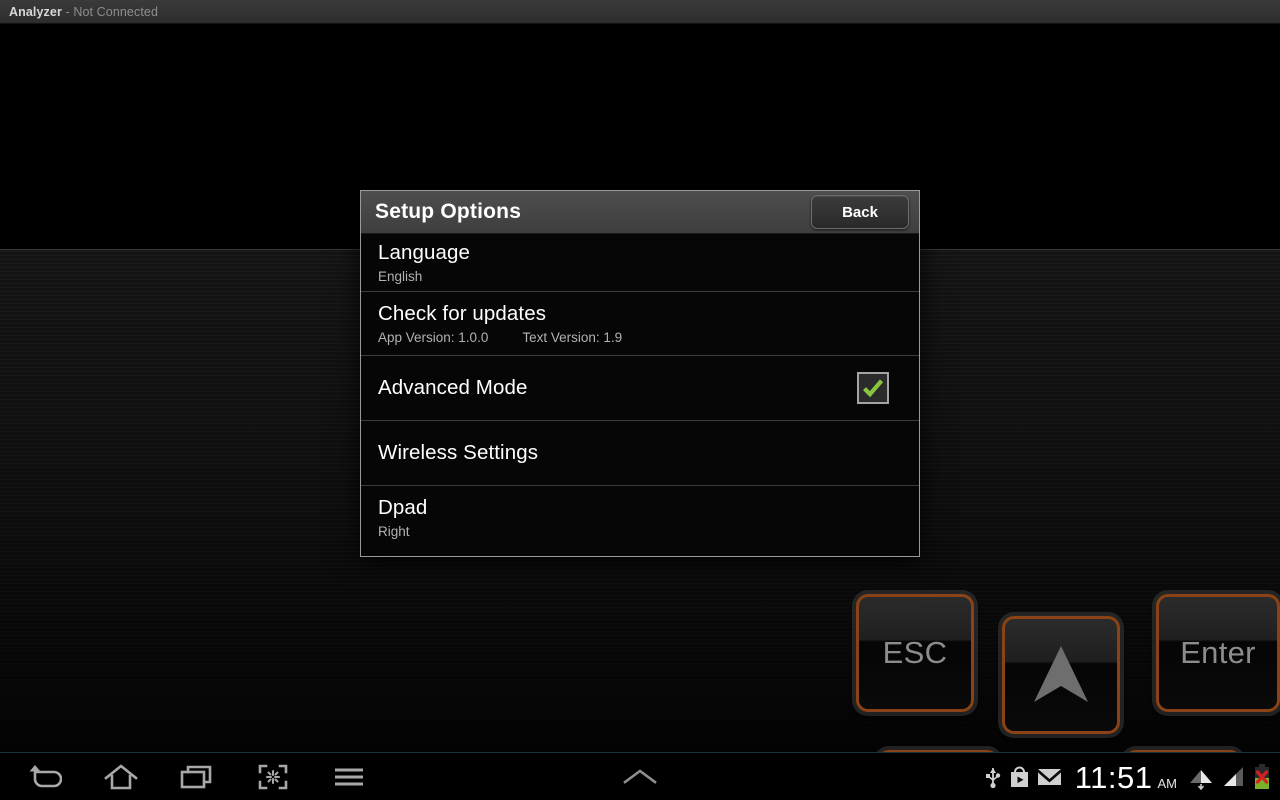  What do you see at coordinates (640, 517) in the screenshot?
I see `option-row-dpad: Dpad Right` at bounding box center [640, 517].